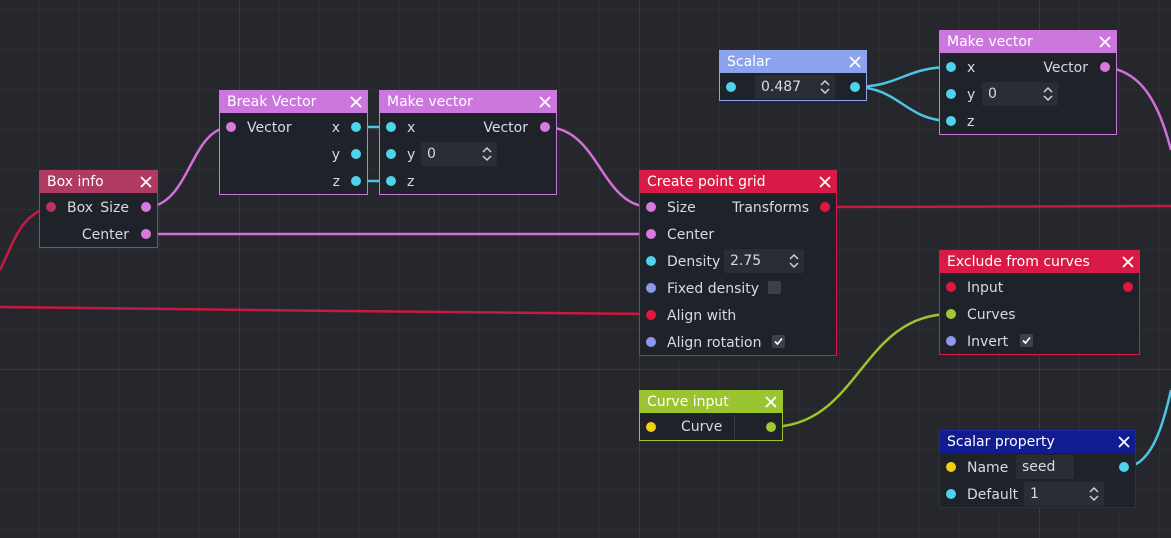  I want to click on port-curve-output, so click(771, 427).